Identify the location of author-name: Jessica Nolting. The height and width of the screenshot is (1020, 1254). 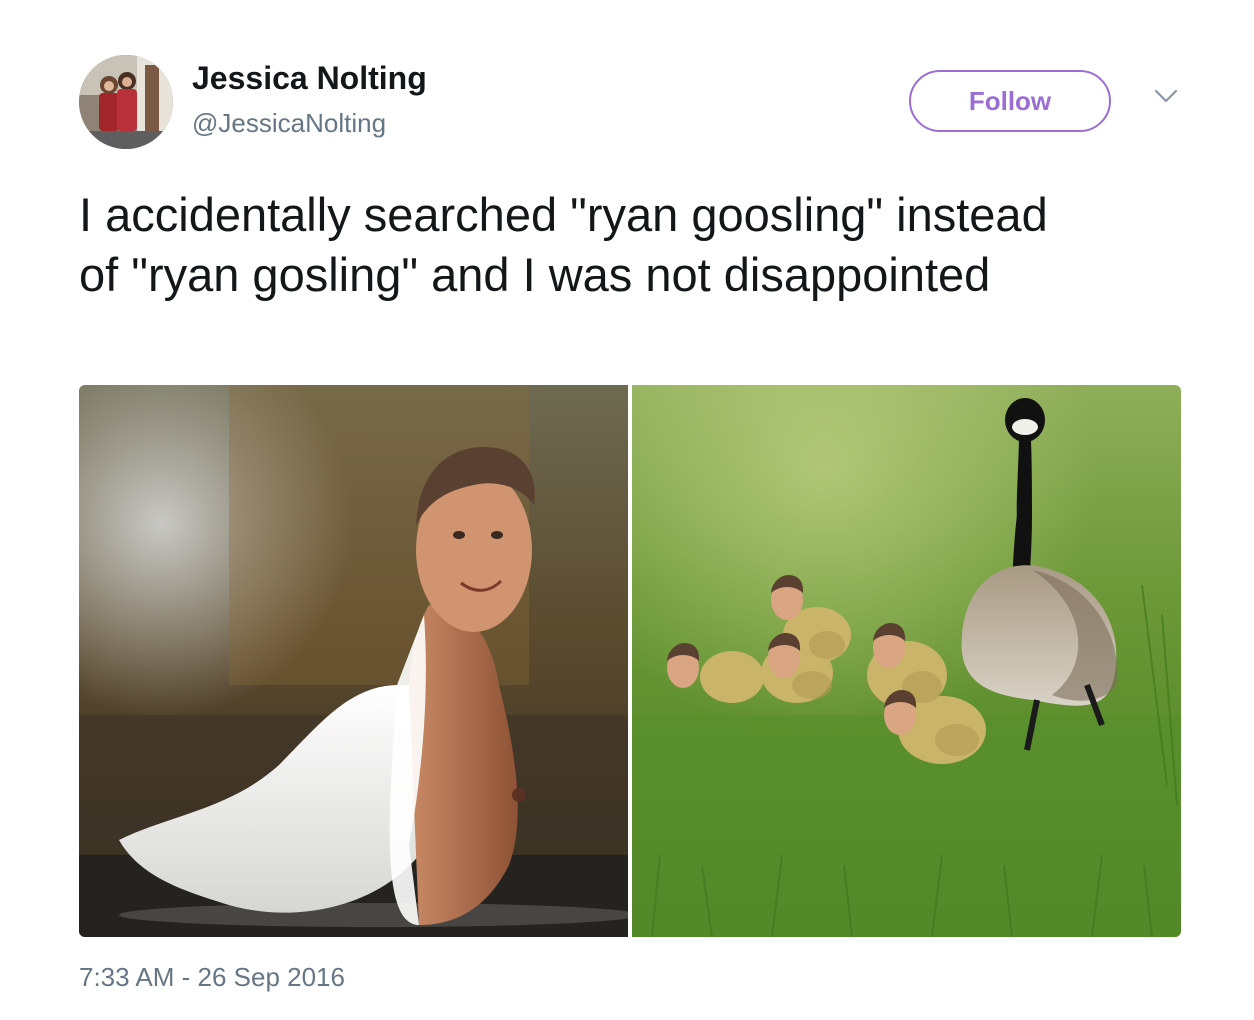
(309, 78).